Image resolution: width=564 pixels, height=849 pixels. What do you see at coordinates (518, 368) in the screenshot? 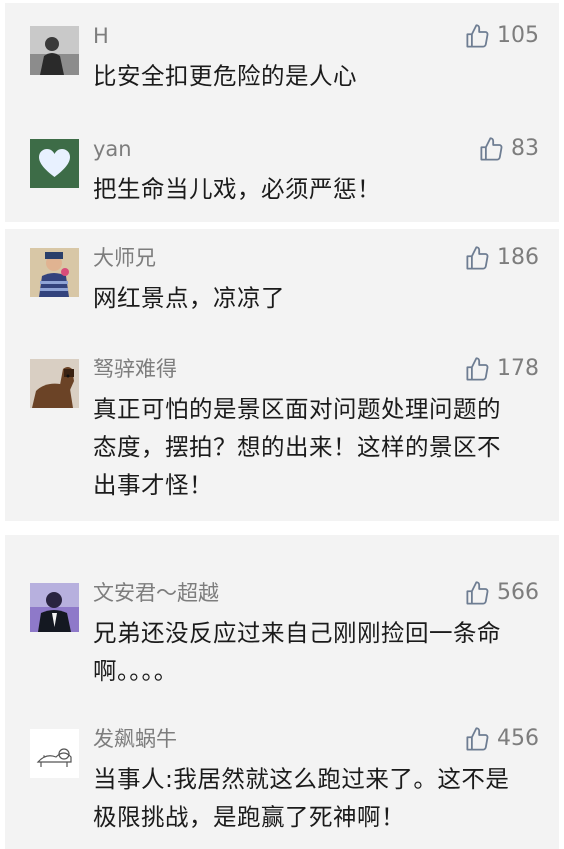
I see `like-count: 178` at bounding box center [518, 368].